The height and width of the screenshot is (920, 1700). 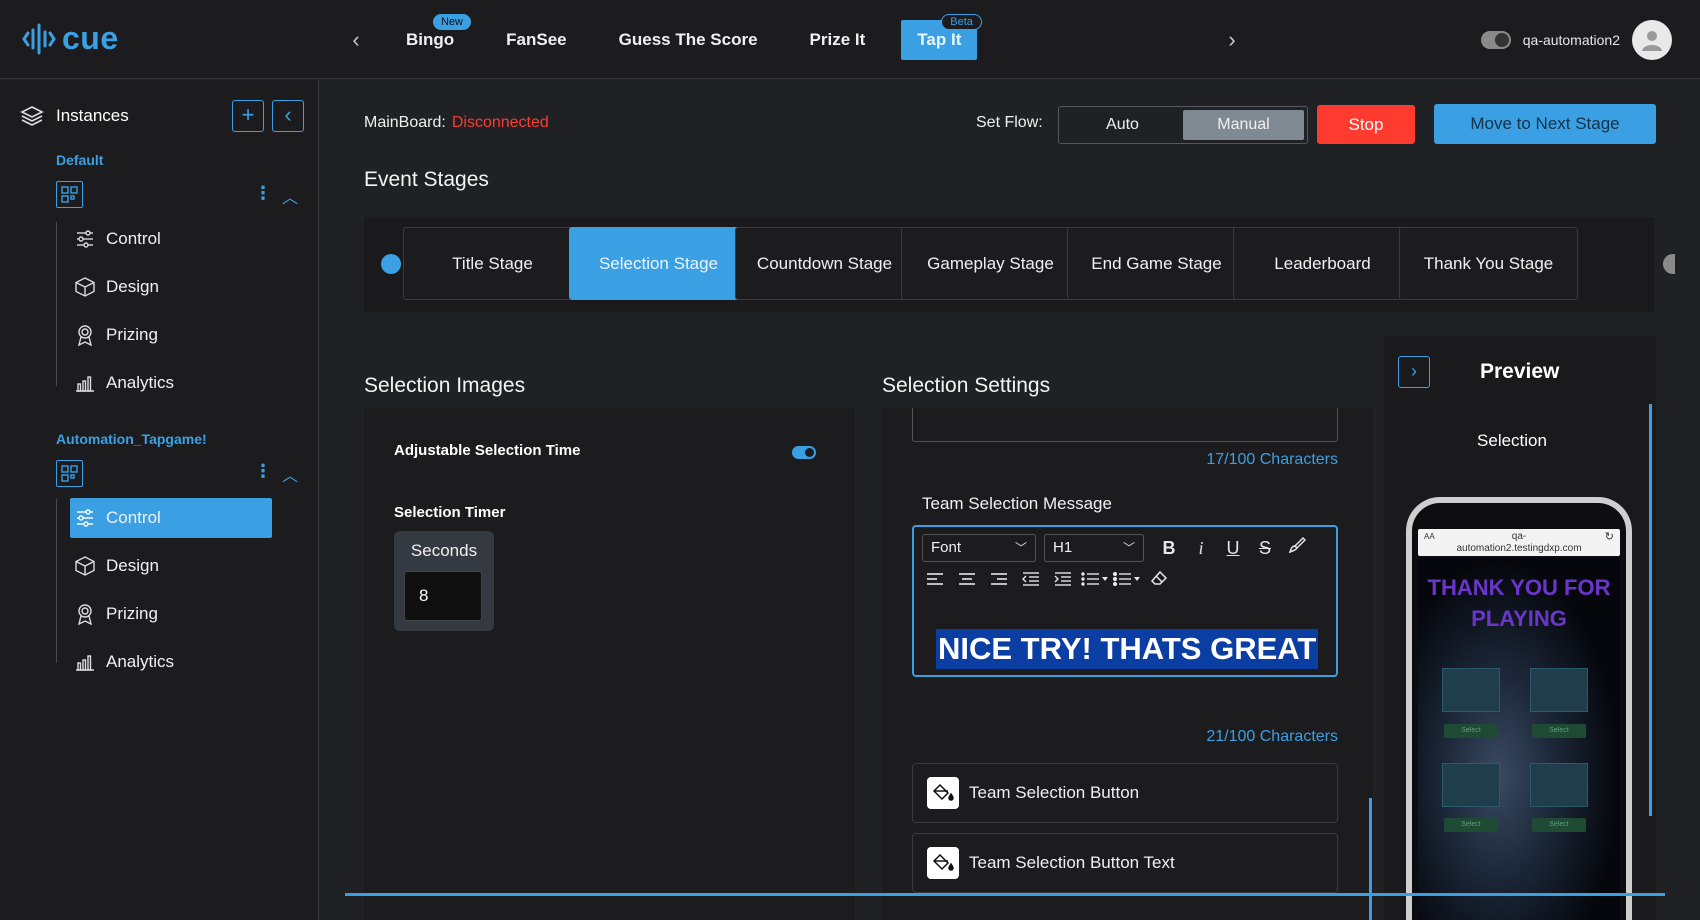 What do you see at coordinates (999, 580) in the screenshot?
I see `align-right-icon` at bounding box center [999, 580].